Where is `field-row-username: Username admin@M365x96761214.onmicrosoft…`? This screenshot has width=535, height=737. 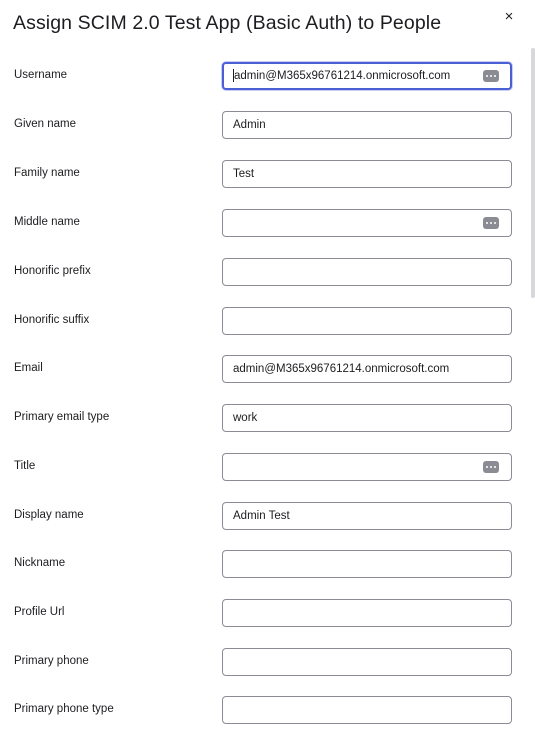
field-row-username: Username admin@M365x96761214.onmicrosoft… is located at coordinates (265, 82).